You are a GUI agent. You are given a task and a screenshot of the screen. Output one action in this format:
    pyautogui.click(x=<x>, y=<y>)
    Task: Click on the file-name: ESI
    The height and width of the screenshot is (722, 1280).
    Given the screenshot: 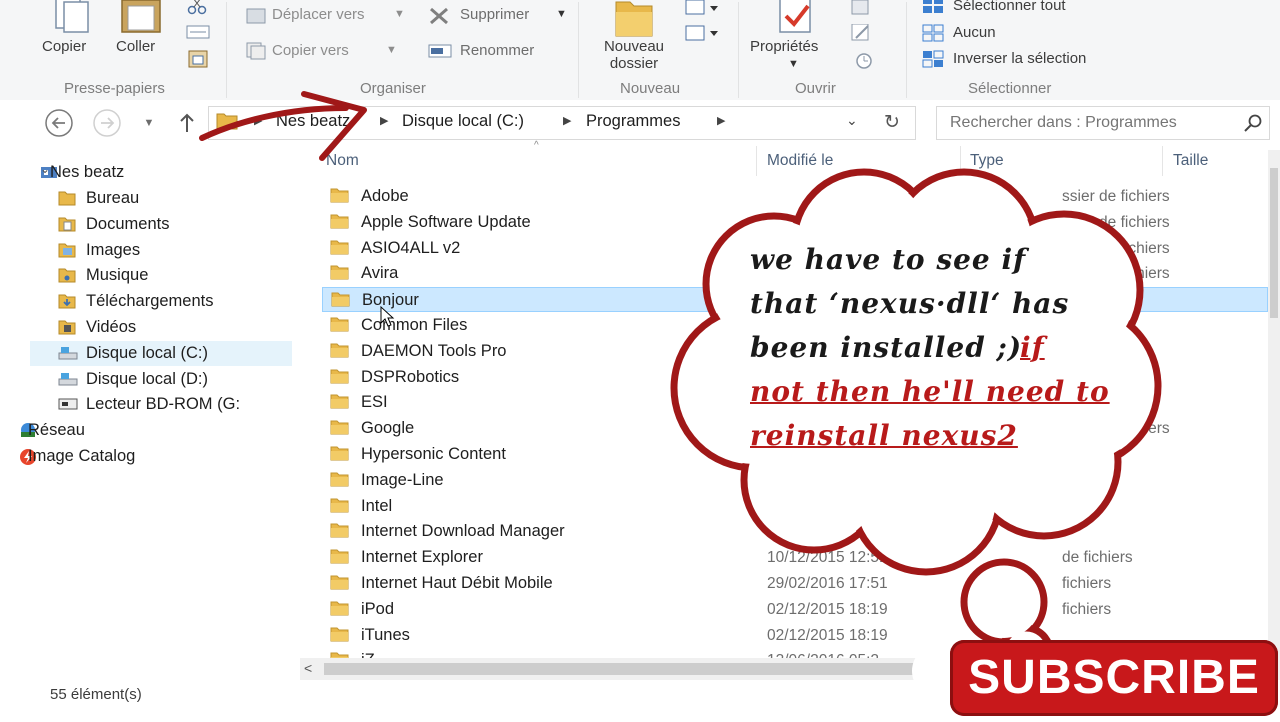 What is the action you would take?
    pyautogui.click(x=374, y=402)
    